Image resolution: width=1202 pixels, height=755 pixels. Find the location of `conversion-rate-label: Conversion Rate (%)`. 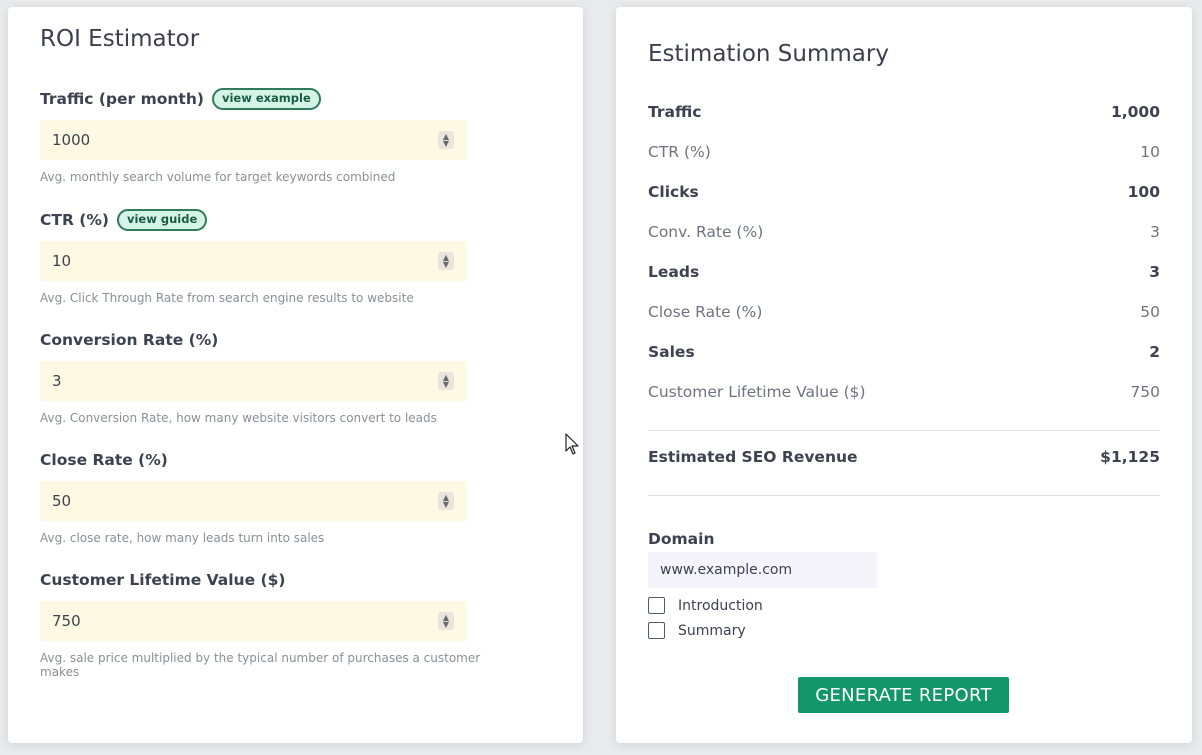

conversion-rate-label: Conversion Rate (%) is located at coordinates (129, 340).